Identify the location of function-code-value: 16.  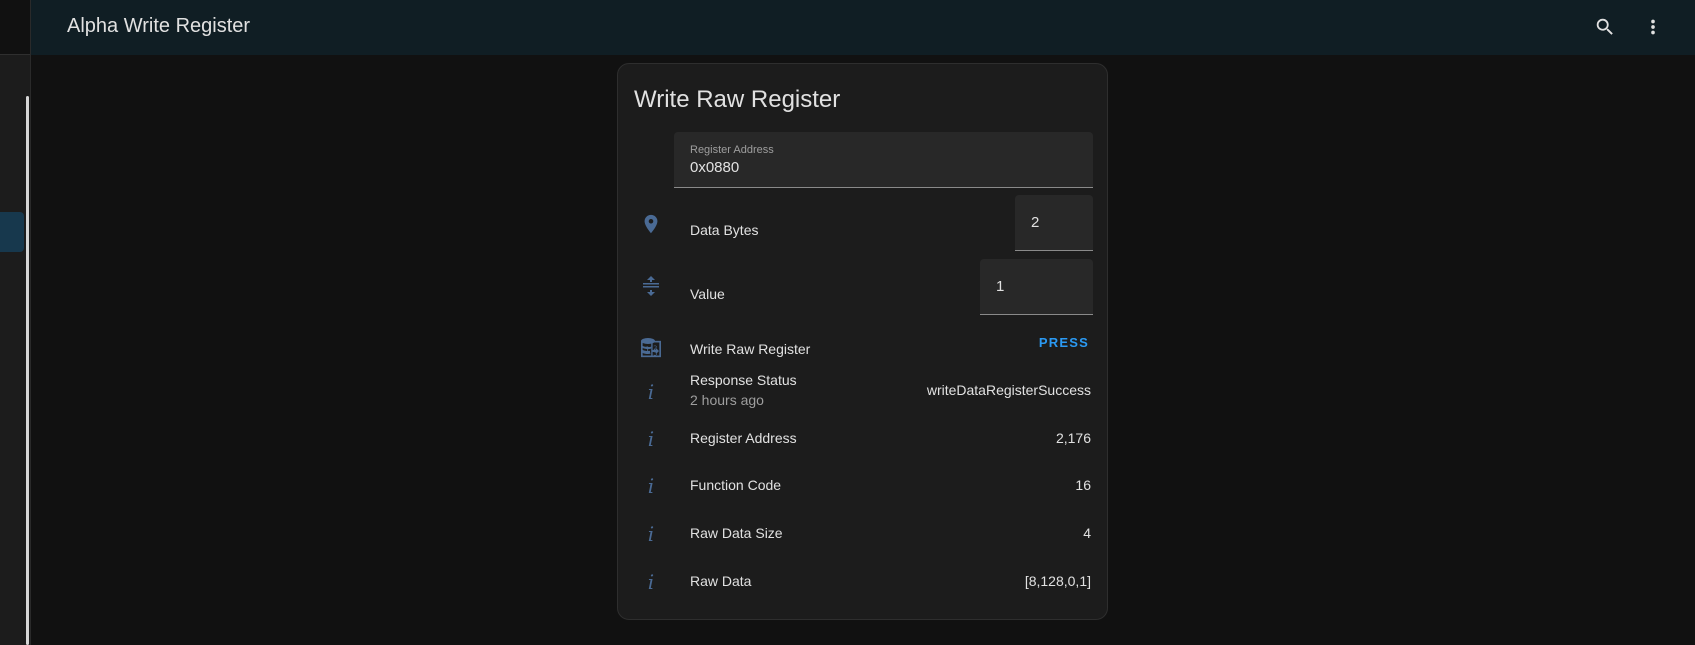
(1083, 485).